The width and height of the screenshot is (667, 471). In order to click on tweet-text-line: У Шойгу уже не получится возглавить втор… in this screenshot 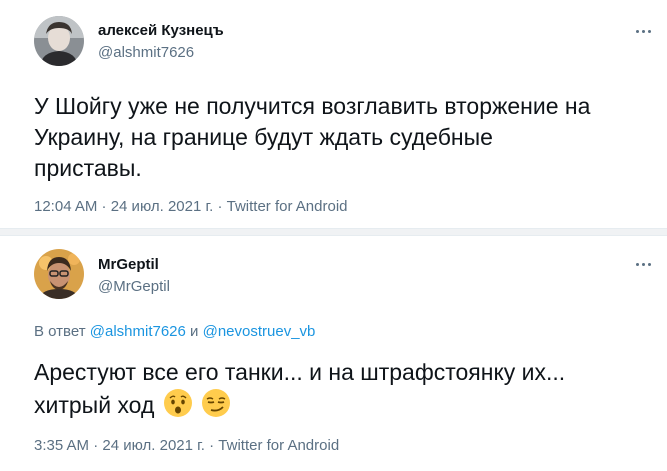, I will do `click(312, 106)`.